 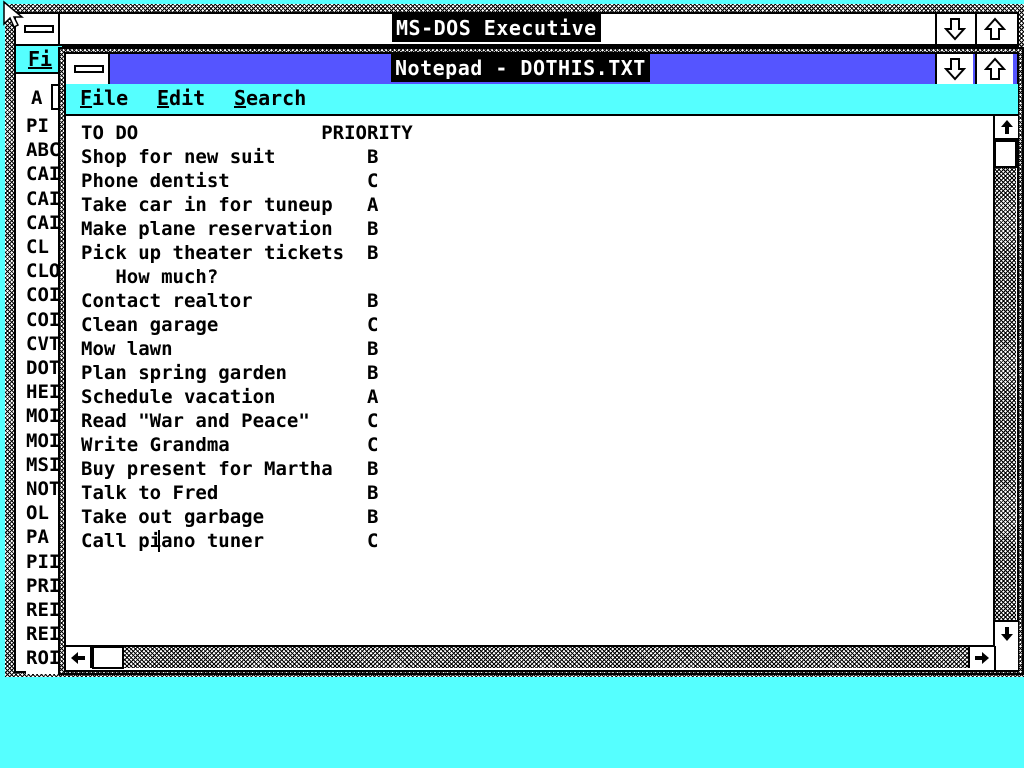 I want to click on text-line: Call piano tuner C, so click(x=230, y=541).